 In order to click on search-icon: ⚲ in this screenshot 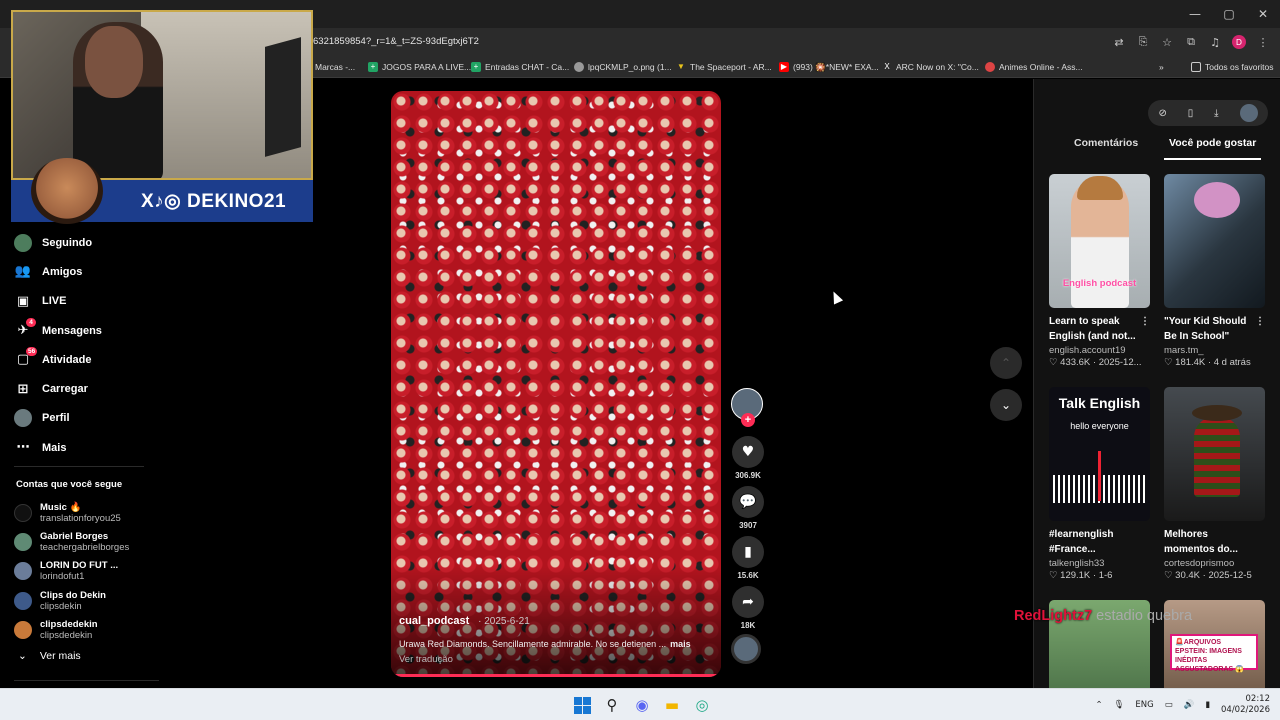, I will do `click(612, 705)`.